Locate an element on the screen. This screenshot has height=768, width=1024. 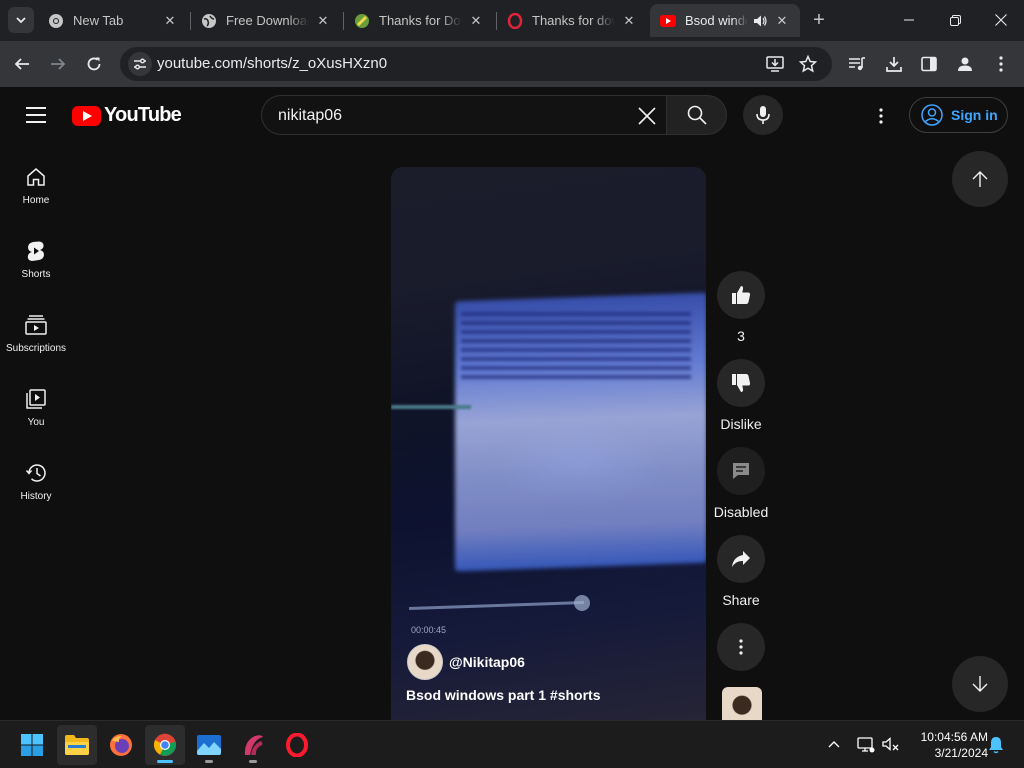
side-panel-icon is located at coordinates (929, 64).